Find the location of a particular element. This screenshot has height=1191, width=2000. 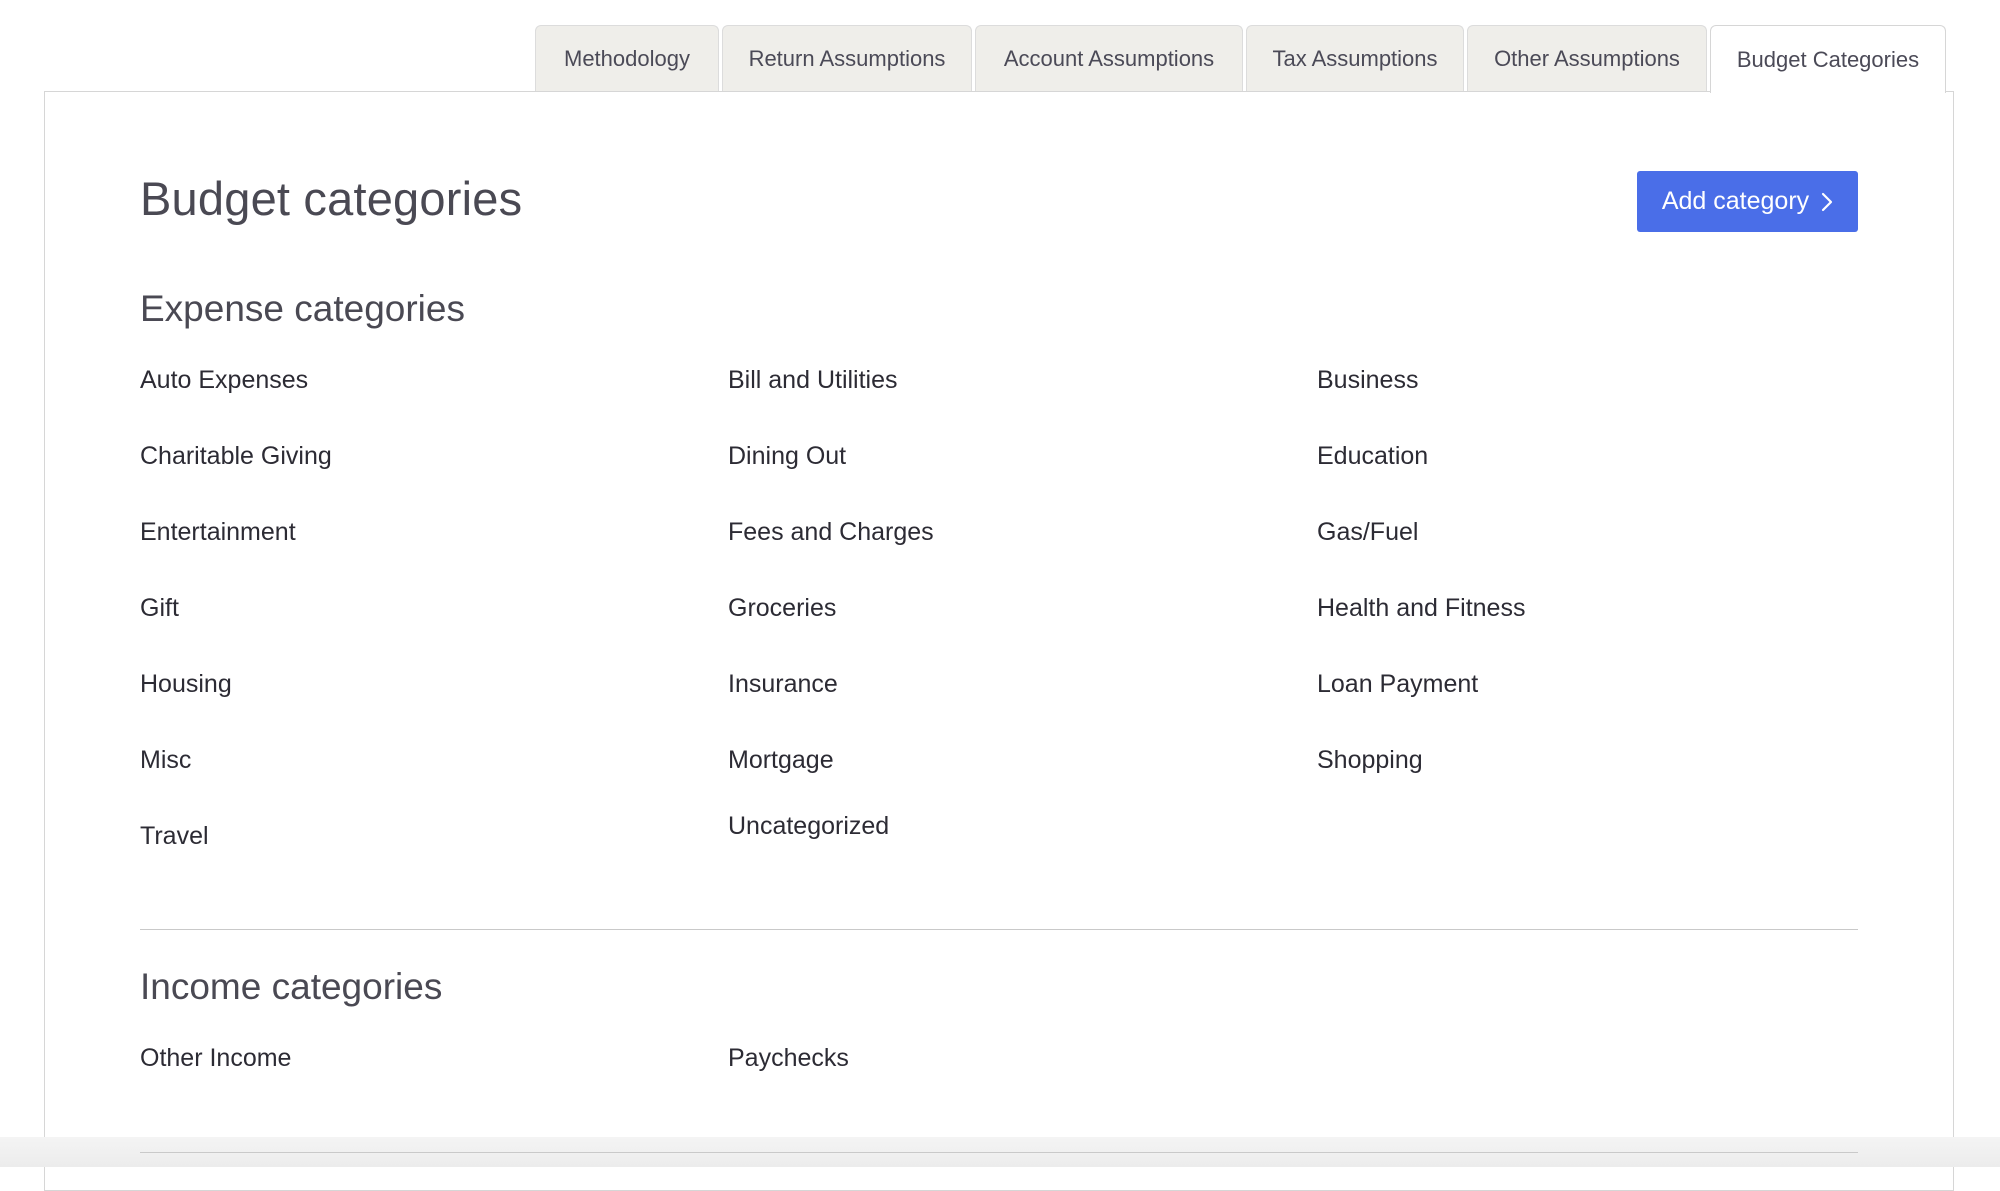

expense-categories-heading: Expense categories is located at coordinates (302, 308).